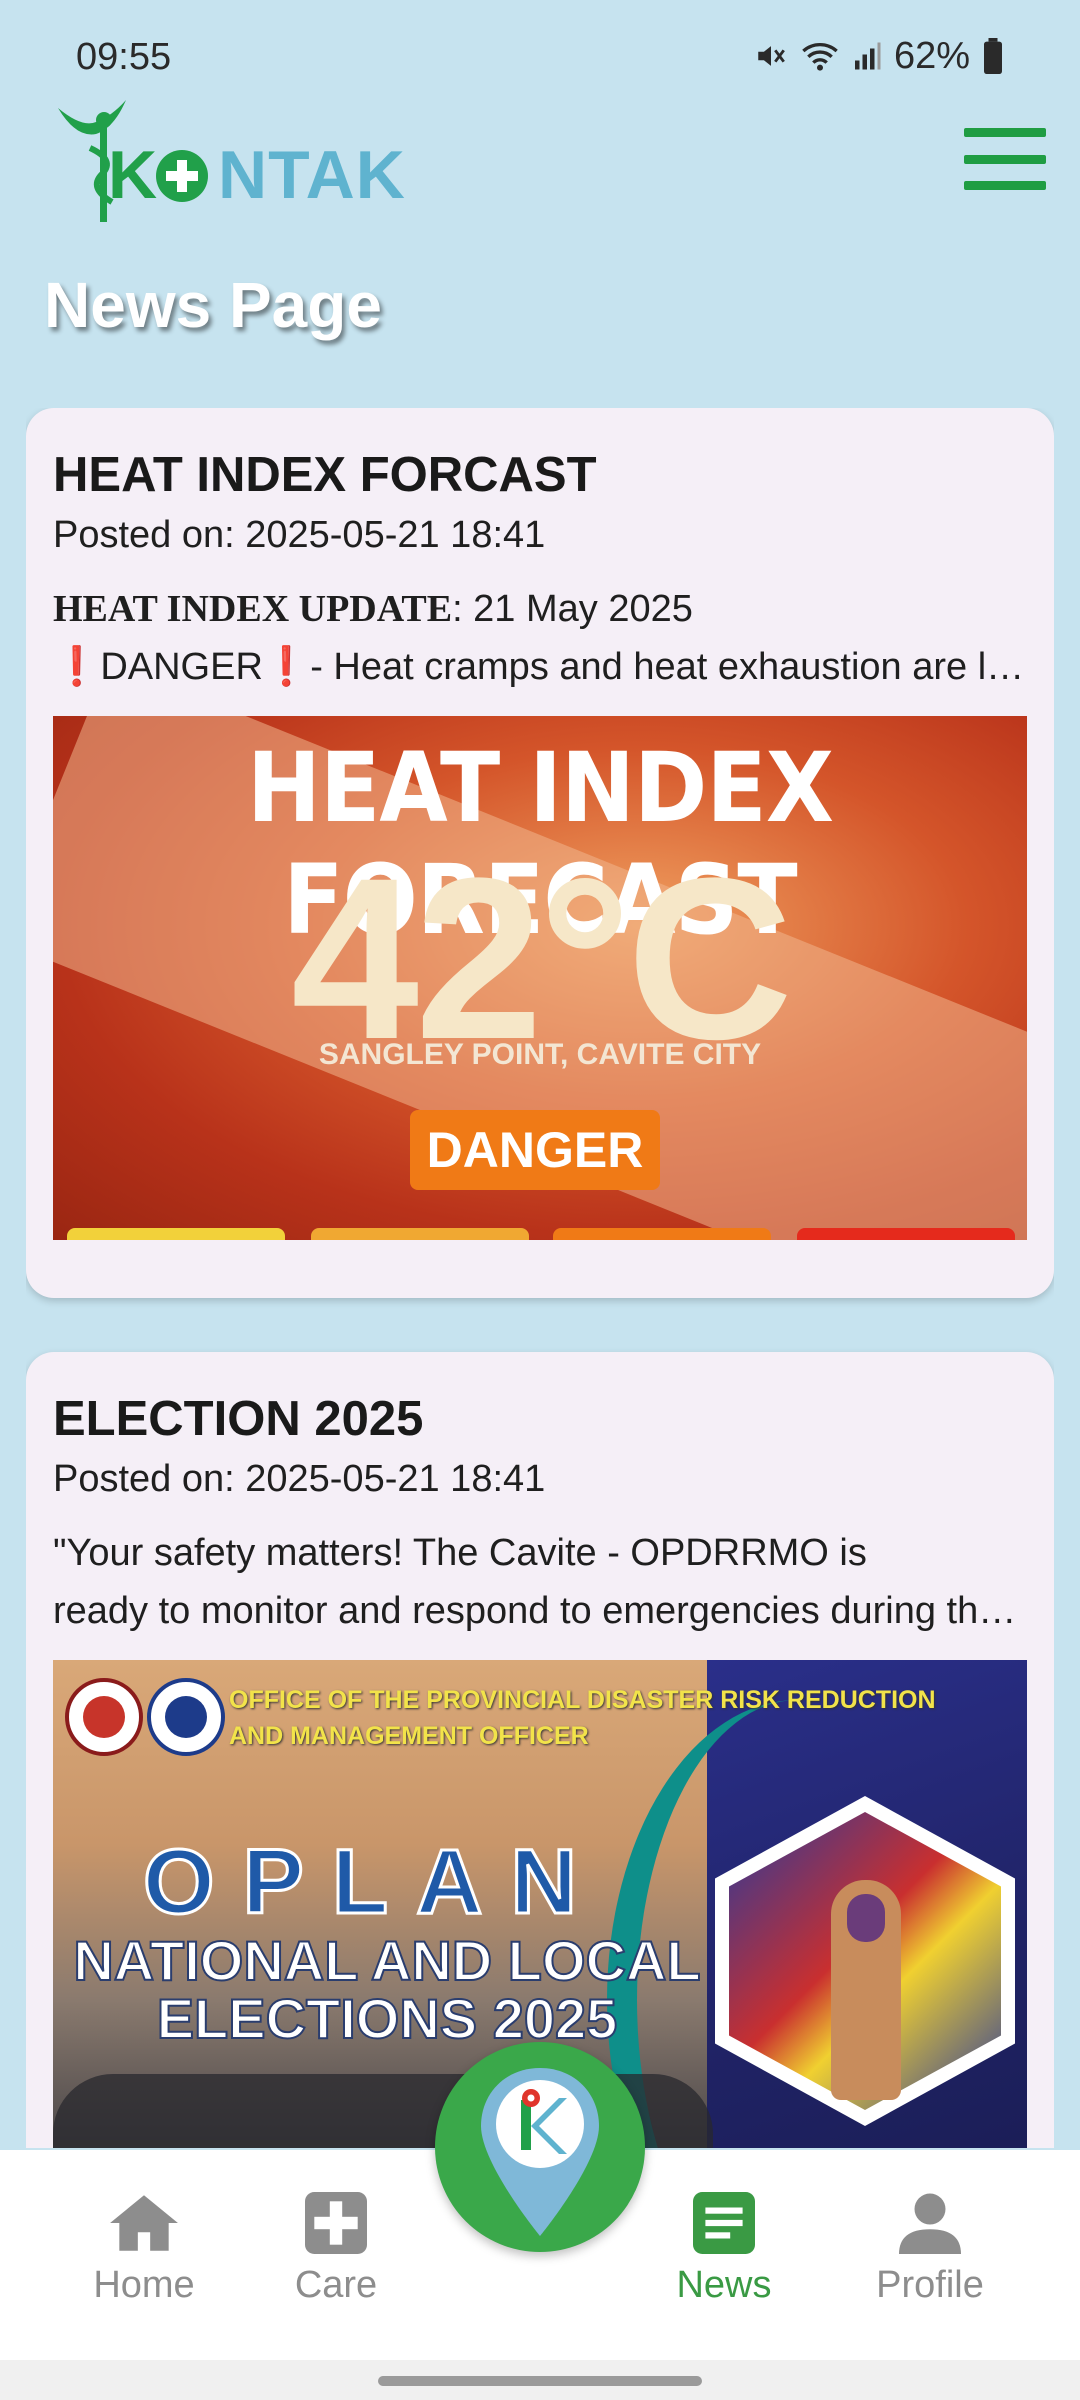  What do you see at coordinates (373, 1882) in the screenshot?
I see `image-oplan: OPLAN` at bounding box center [373, 1882].